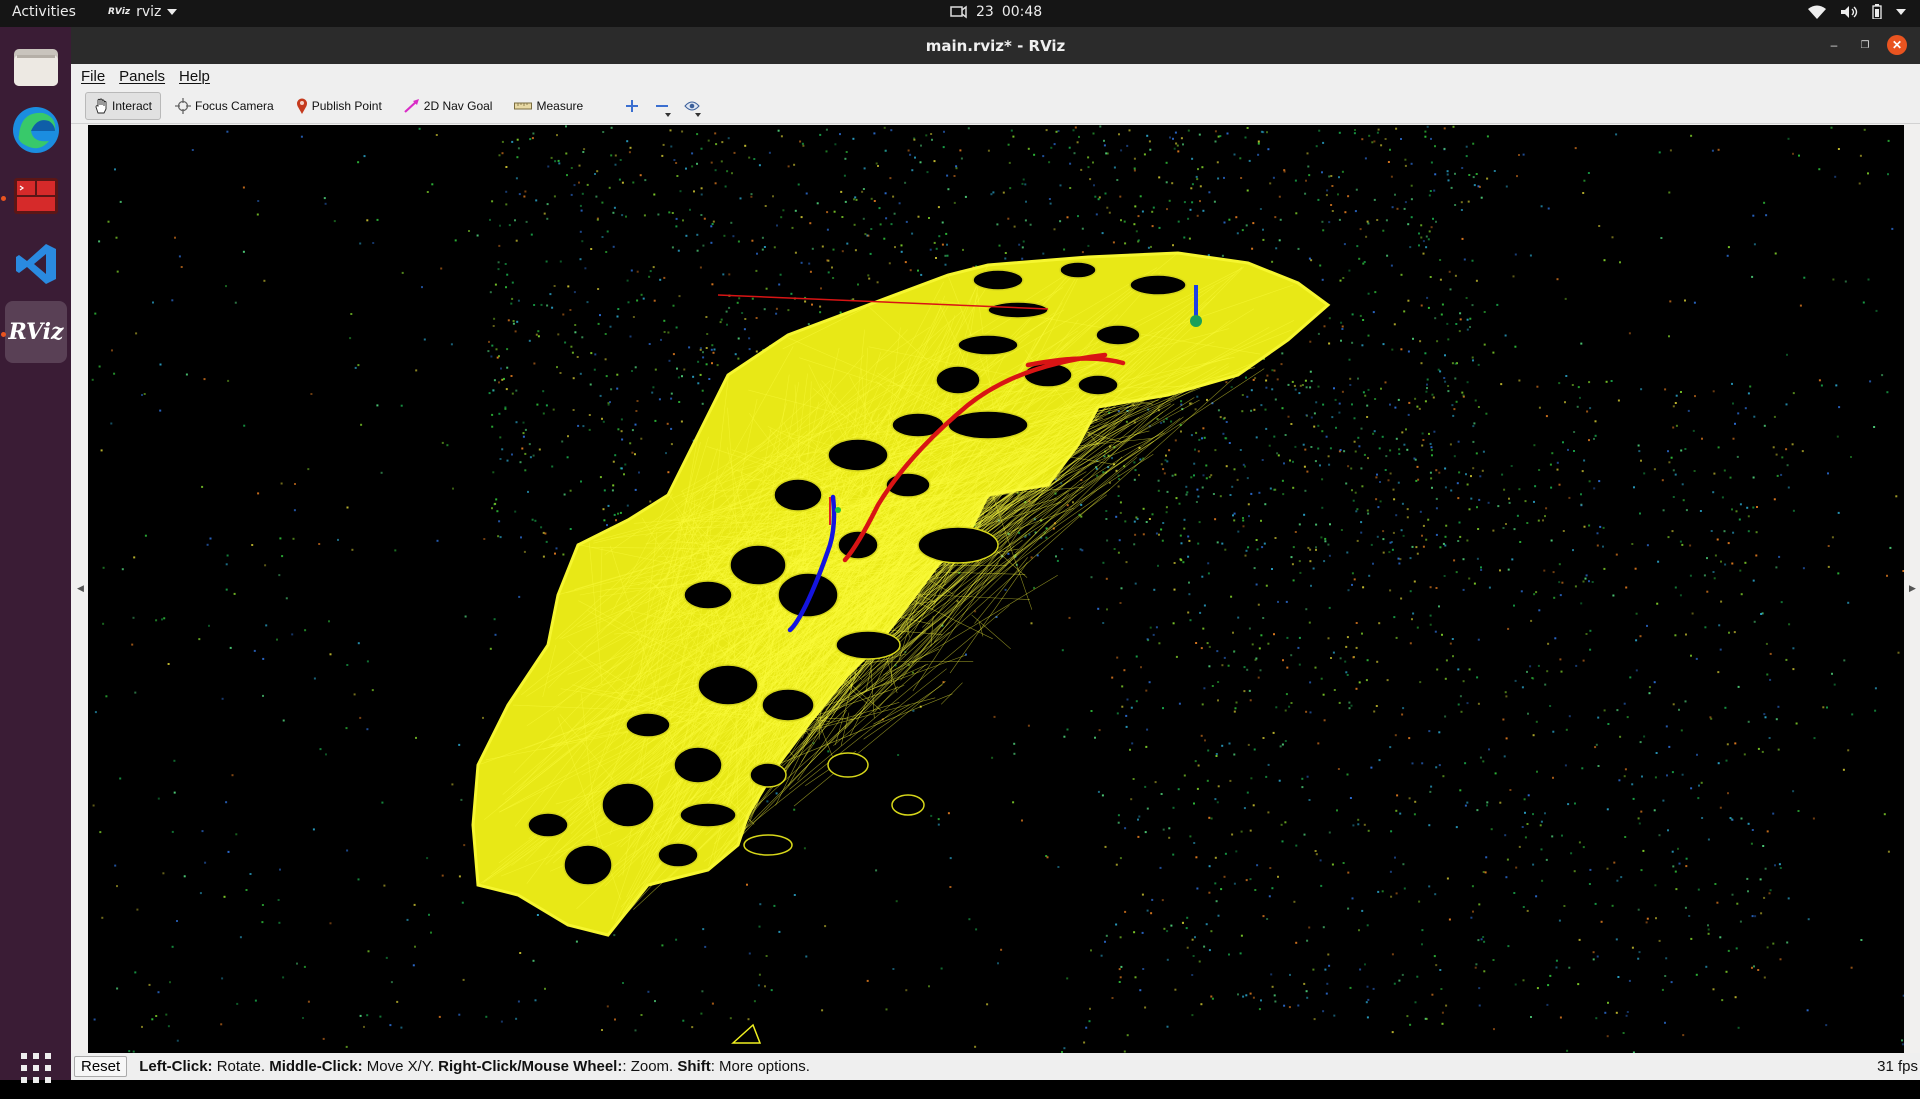 The image size is (1920, 1099). I want to click on minus-icon, so click(662, 106).